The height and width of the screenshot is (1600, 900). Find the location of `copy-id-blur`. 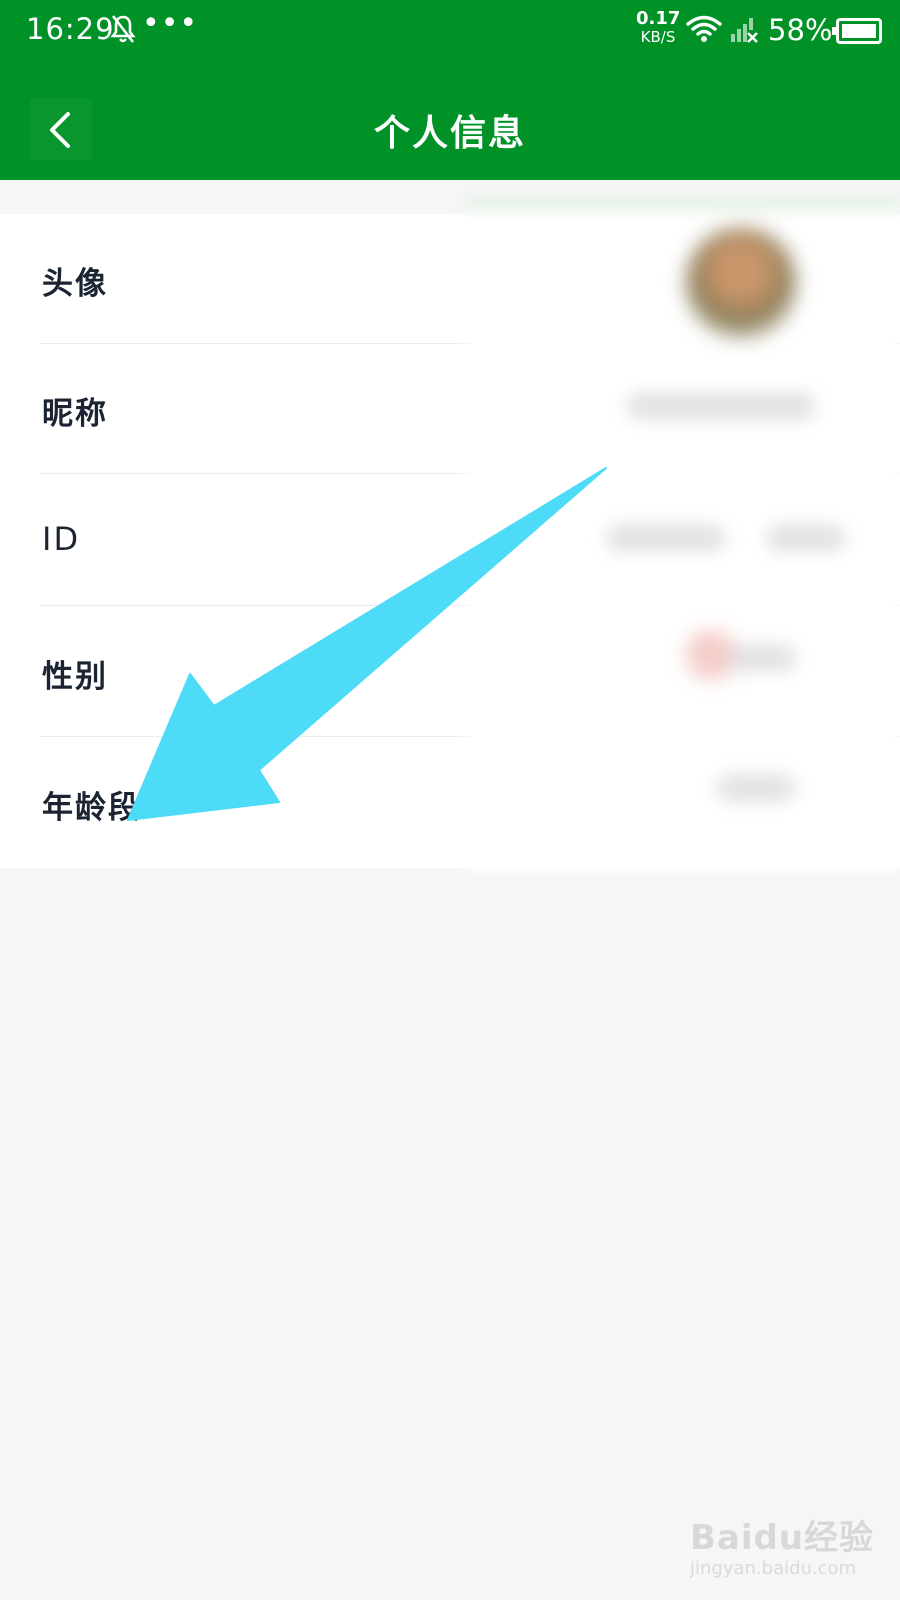

copy-id-blur is located at coordinates (806, 538).